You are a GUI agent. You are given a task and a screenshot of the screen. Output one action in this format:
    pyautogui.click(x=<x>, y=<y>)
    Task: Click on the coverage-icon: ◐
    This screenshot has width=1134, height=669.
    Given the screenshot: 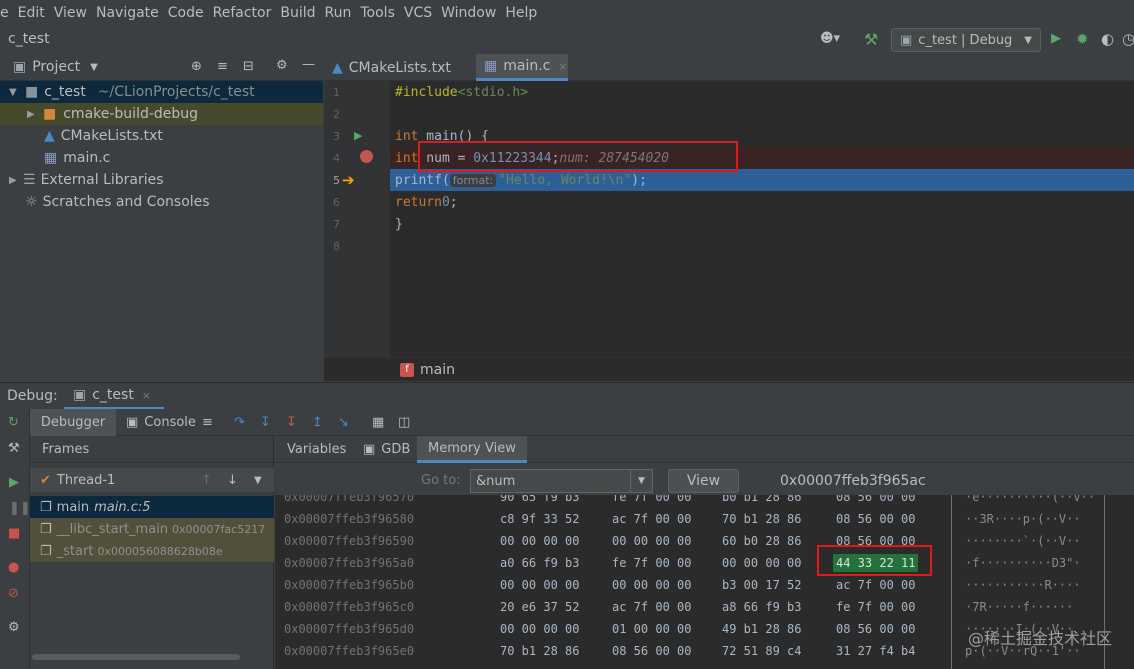 What is the action you would take?
    pyautogui.click(x=1107, y=39)
    